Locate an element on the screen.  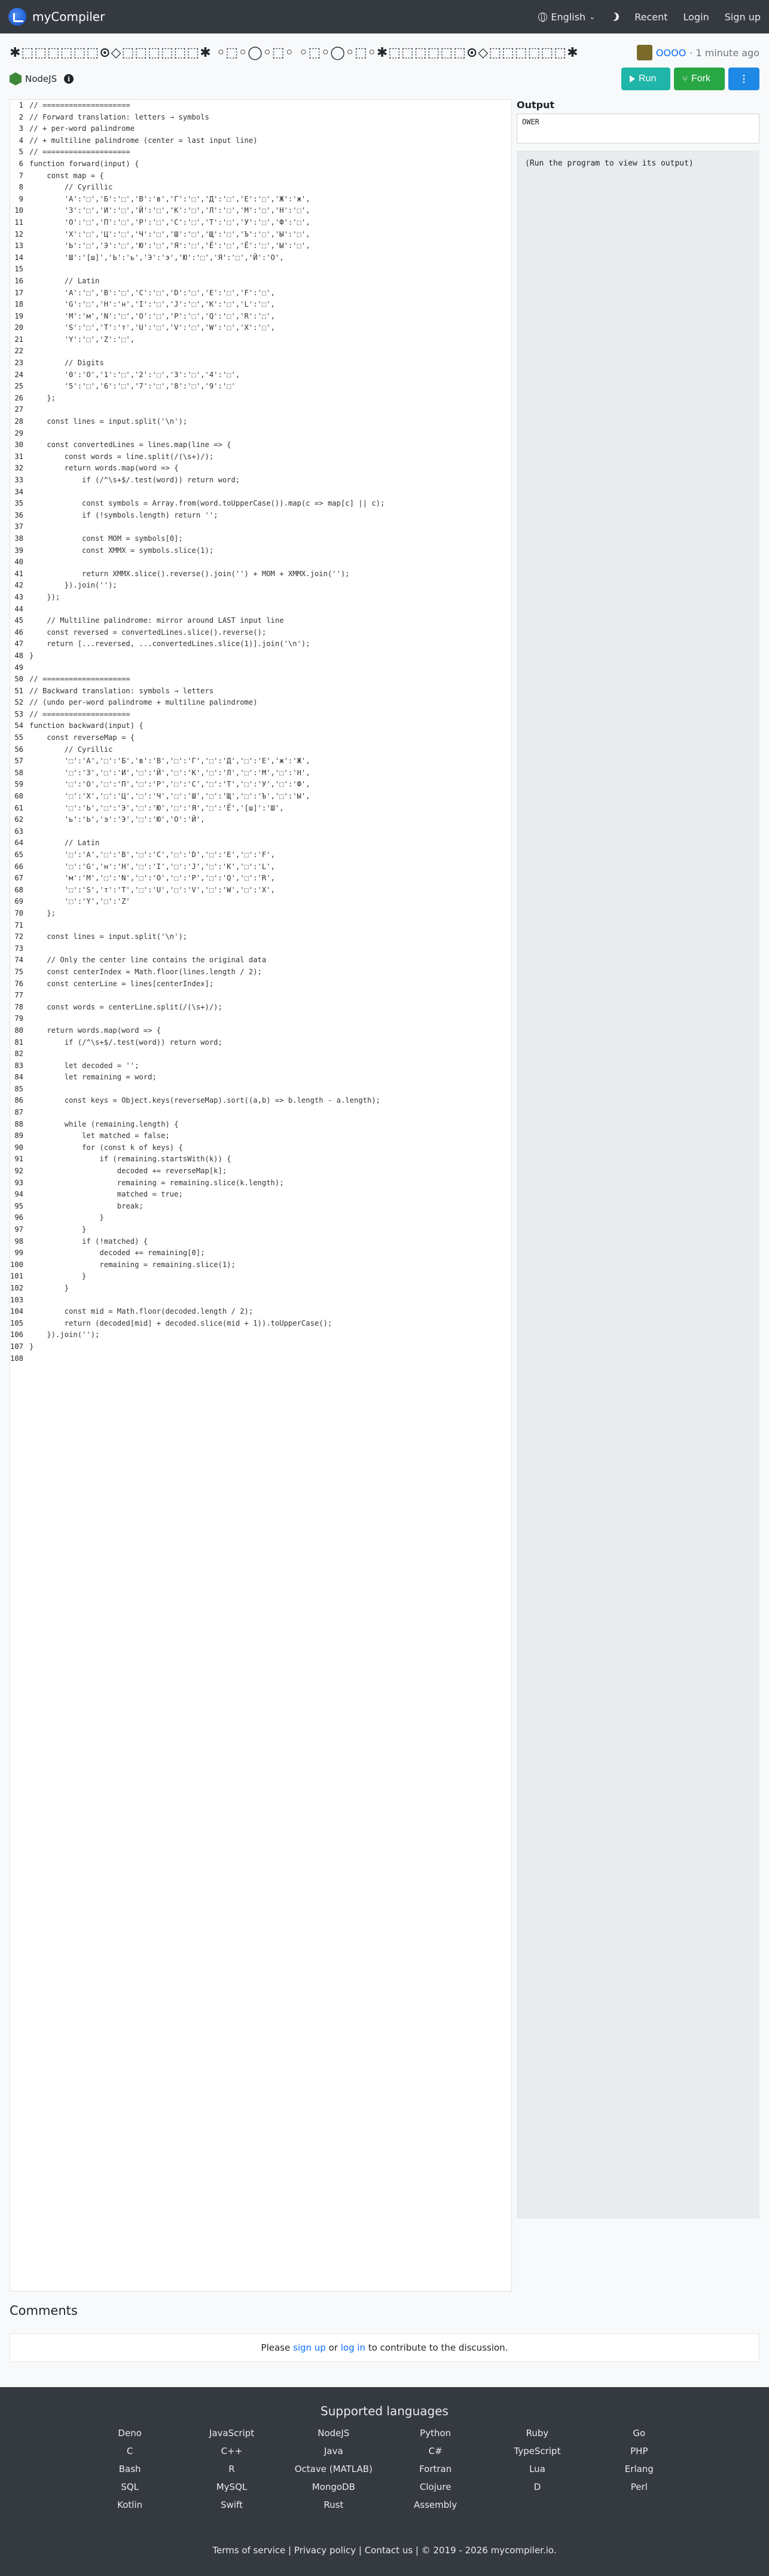
code-line: 72 const lines = input.split('\n'); is located at coordinates (260, 937).